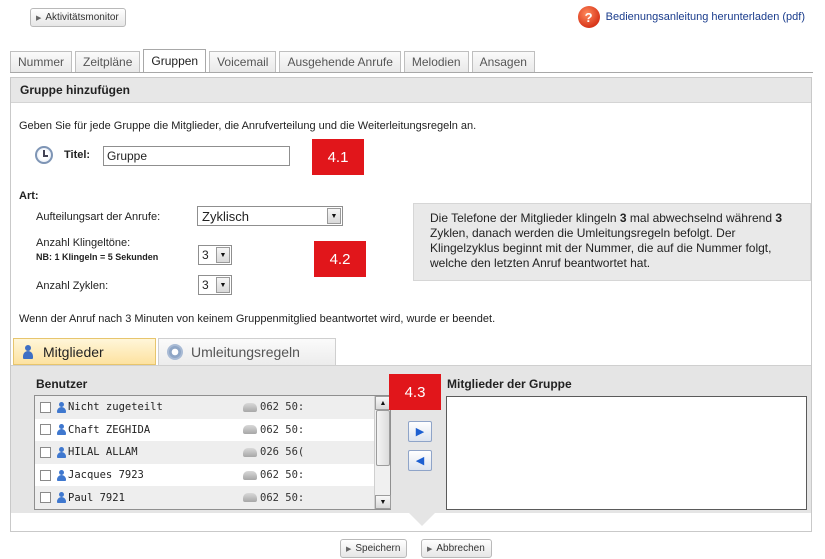  Describe the element at coordinates (282, 452) in the screenshot. I see `user-phone: 026 56(` at that location.